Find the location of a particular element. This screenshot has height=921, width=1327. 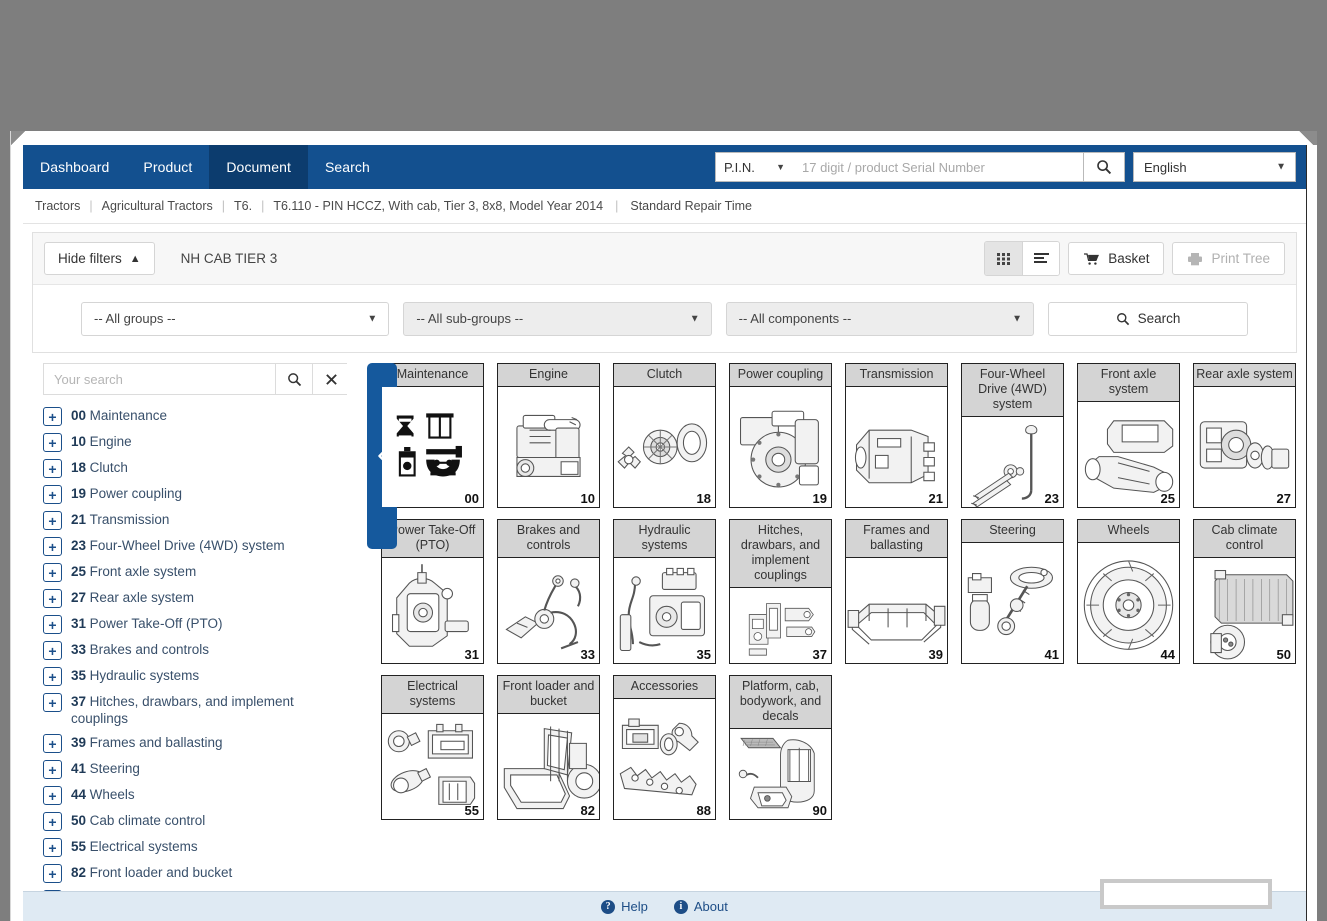

tile-33: Brakes and controls 33 is located at coordinates (548, 591).